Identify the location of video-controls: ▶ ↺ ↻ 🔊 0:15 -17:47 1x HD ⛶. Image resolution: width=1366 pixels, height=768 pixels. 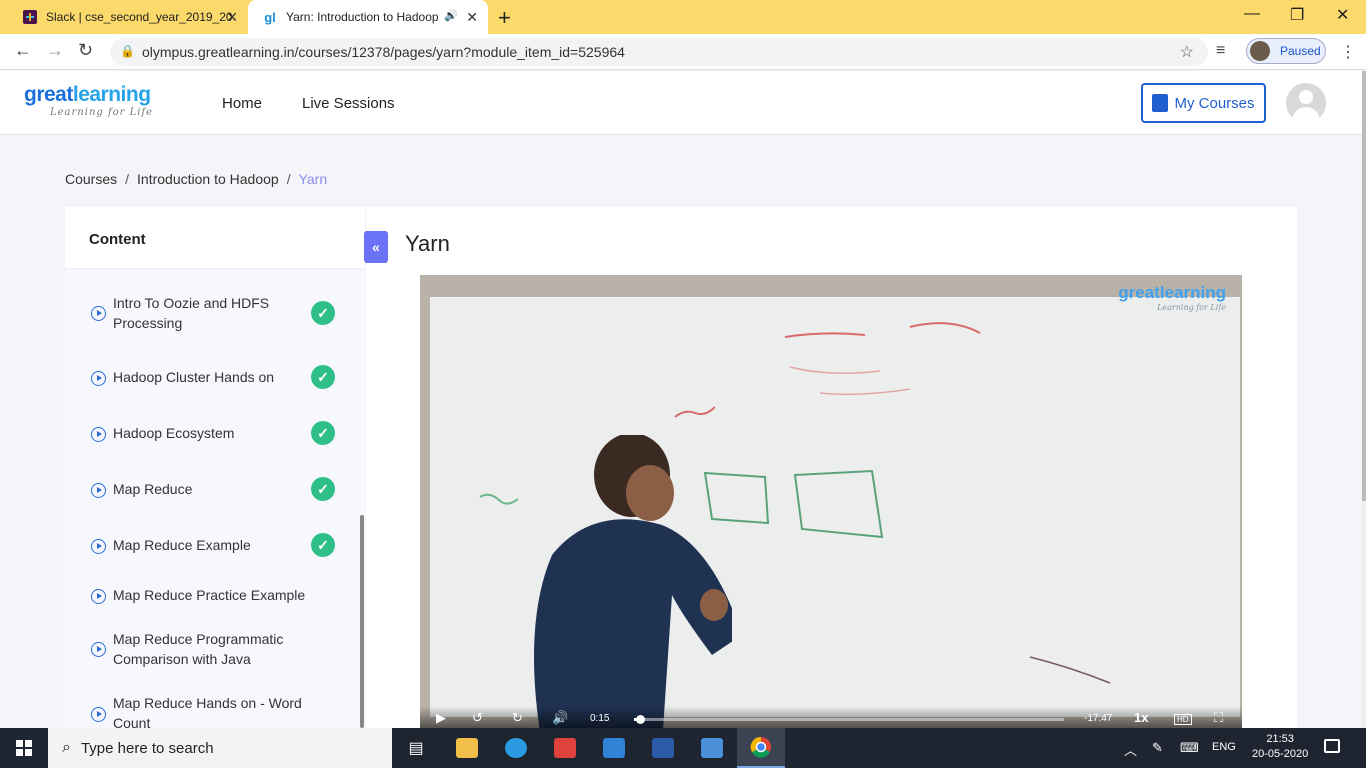
(831, 717).